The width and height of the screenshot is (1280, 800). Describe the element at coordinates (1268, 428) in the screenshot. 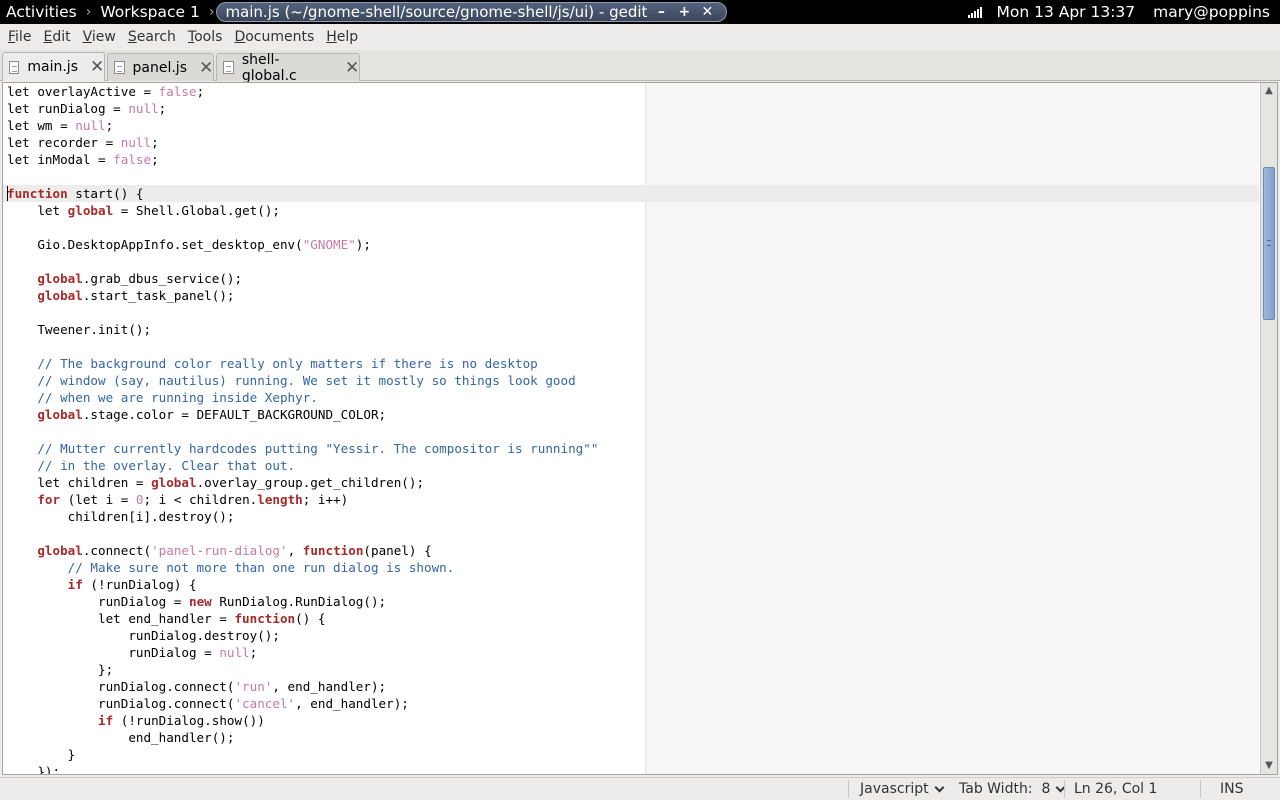

I see `vertical-scrollbar: ▲ ▼` at that location.